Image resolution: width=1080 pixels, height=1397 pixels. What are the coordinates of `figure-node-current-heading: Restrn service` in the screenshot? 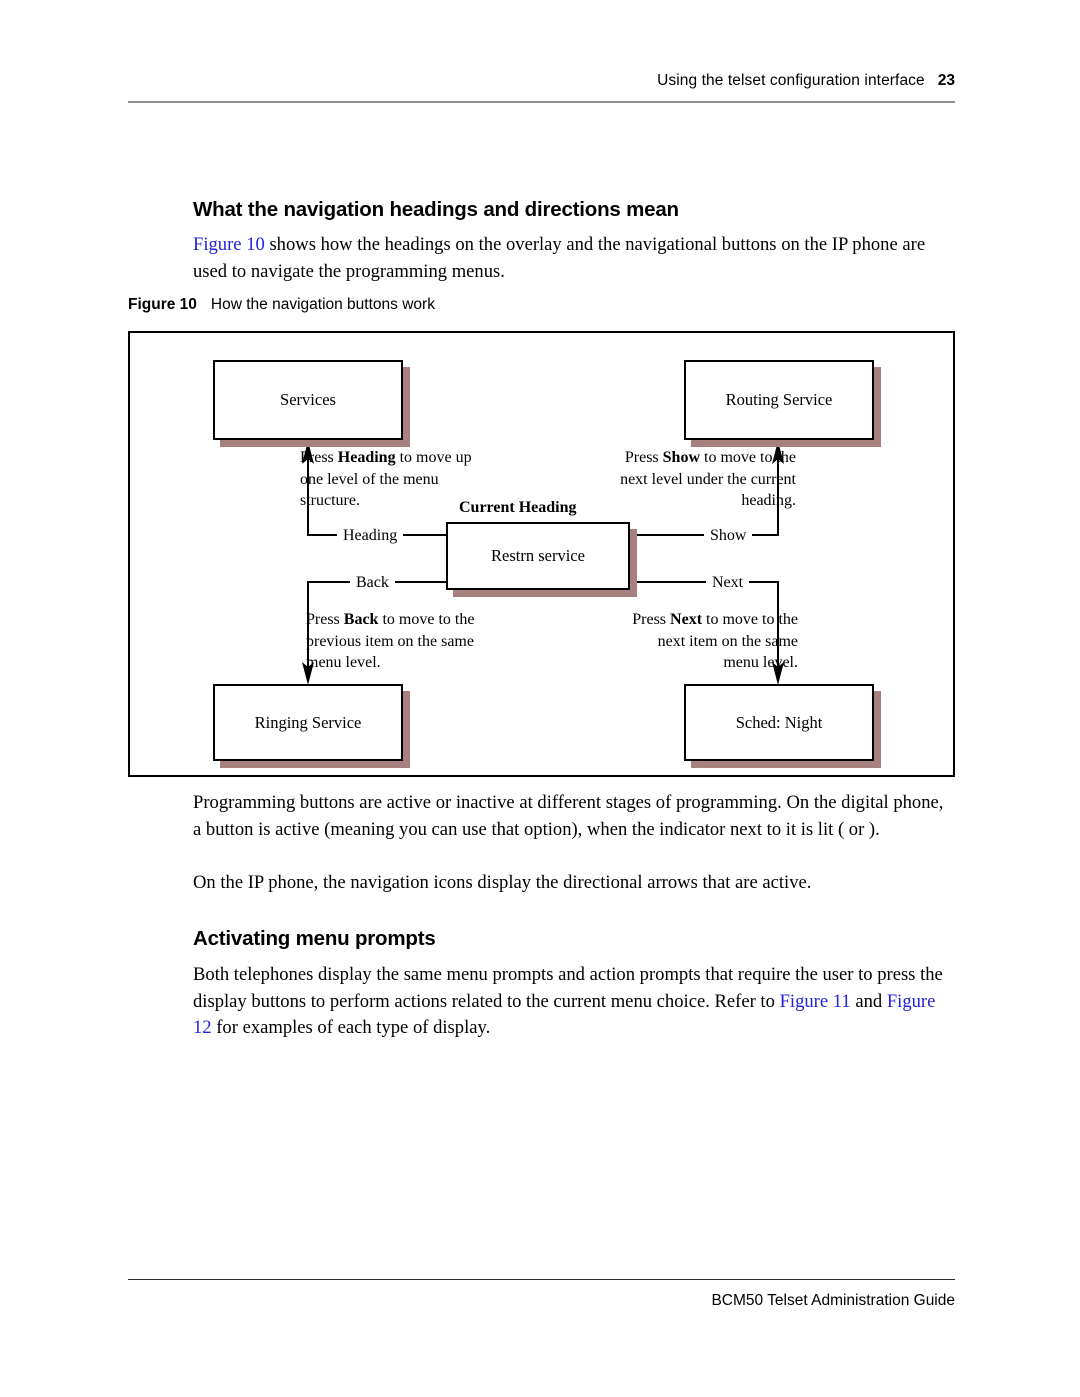 It's located at (538, 556).